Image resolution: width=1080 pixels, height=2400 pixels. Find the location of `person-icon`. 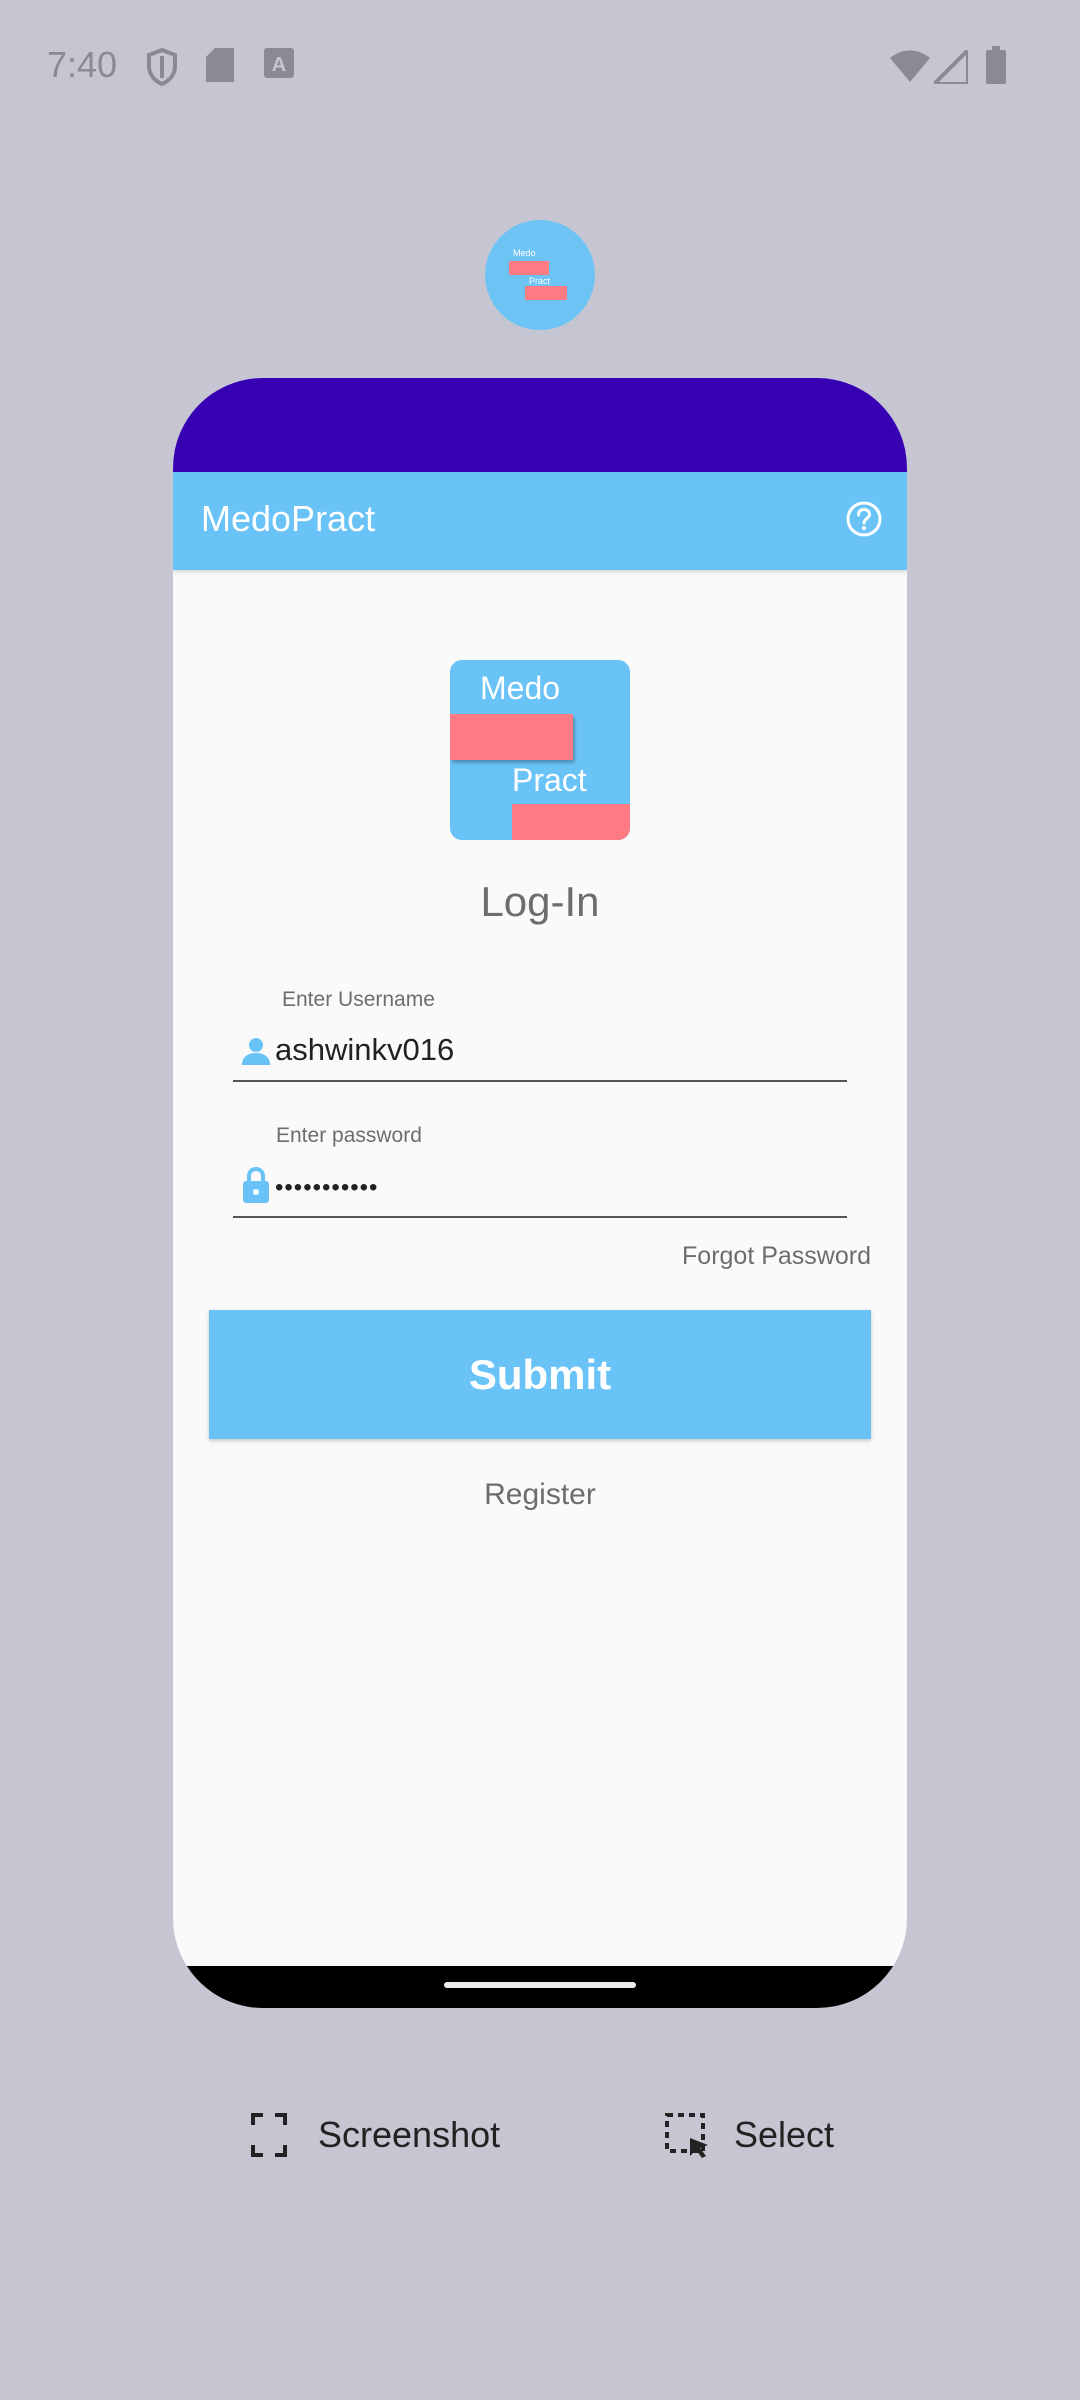

person-icon is located at coordinates (256, 1051).